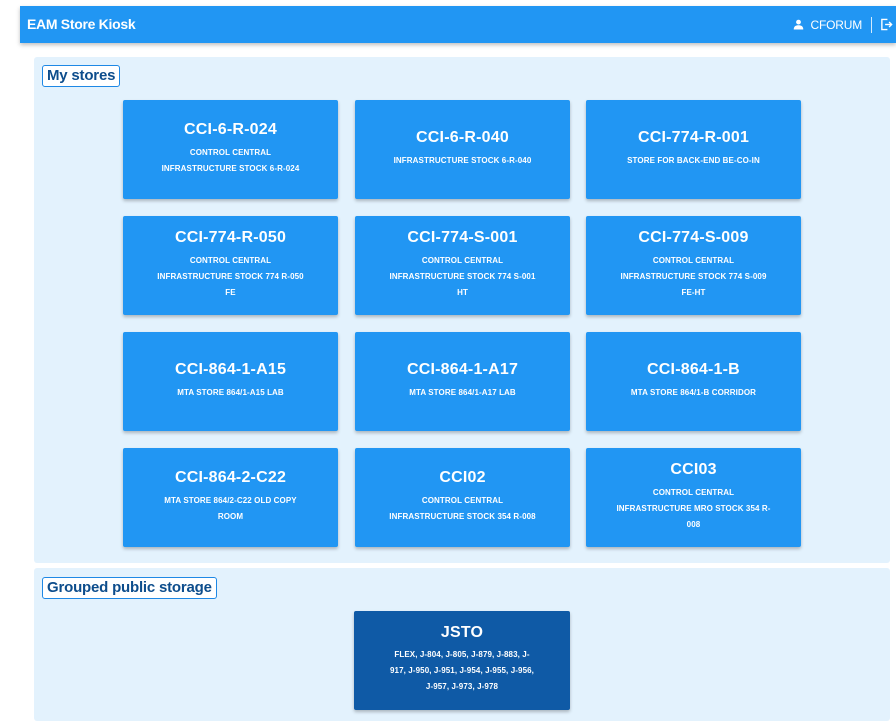  I want to click on logout-icon, so click(886, 25).